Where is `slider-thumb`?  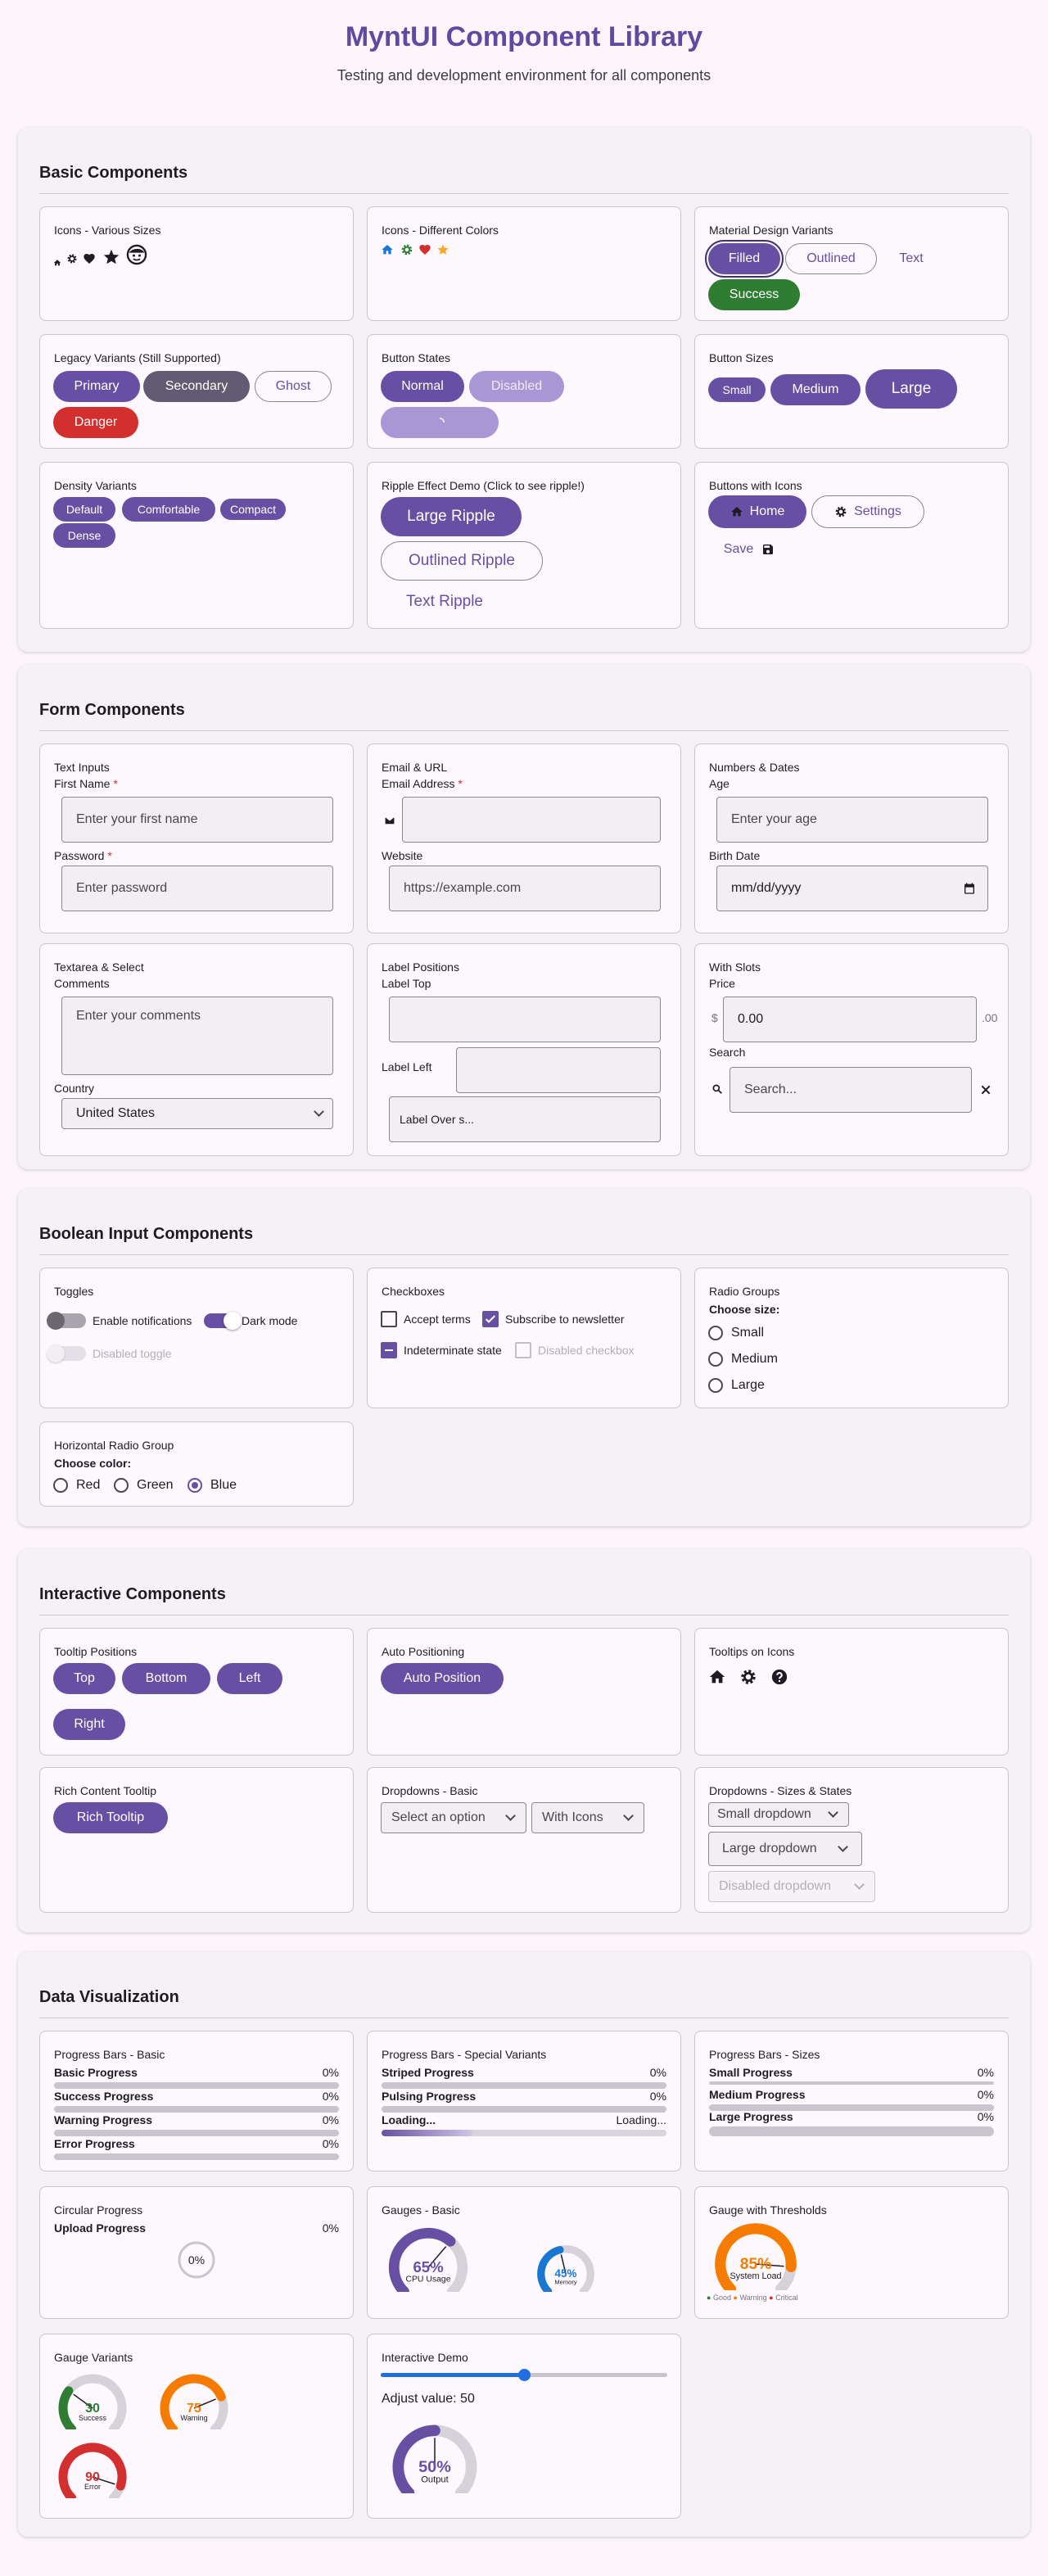 slider-thumb is located at coordinates (524, 2375).